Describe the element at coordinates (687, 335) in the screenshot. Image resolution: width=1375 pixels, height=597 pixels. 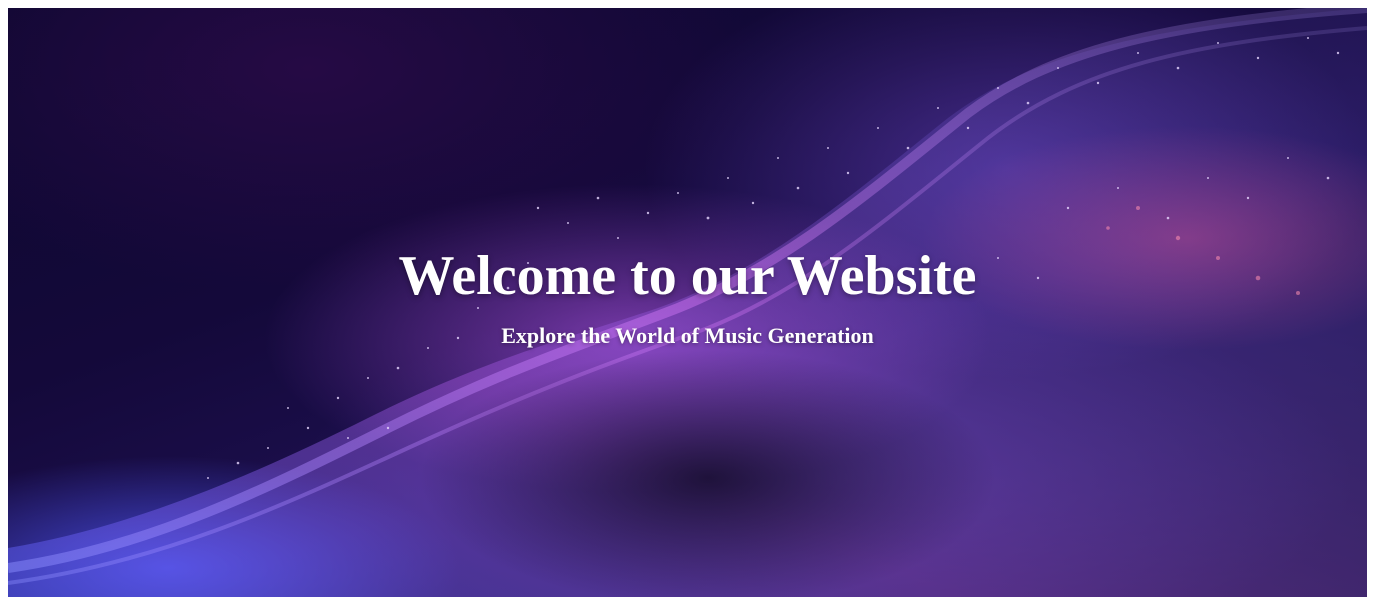
I see `hero-subtitle: Explore the World of Music Generation` at that location.